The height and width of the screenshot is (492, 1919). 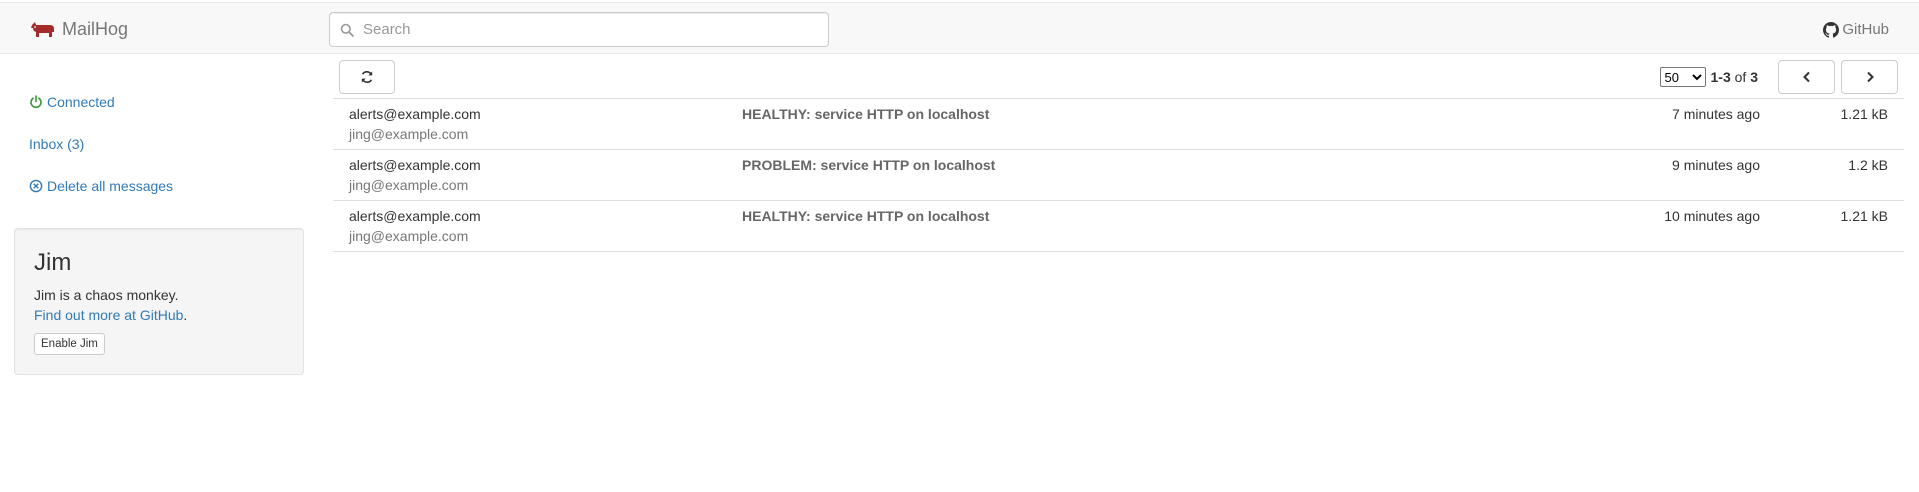 I want to click on search-icon, so click(x=347, y=30).